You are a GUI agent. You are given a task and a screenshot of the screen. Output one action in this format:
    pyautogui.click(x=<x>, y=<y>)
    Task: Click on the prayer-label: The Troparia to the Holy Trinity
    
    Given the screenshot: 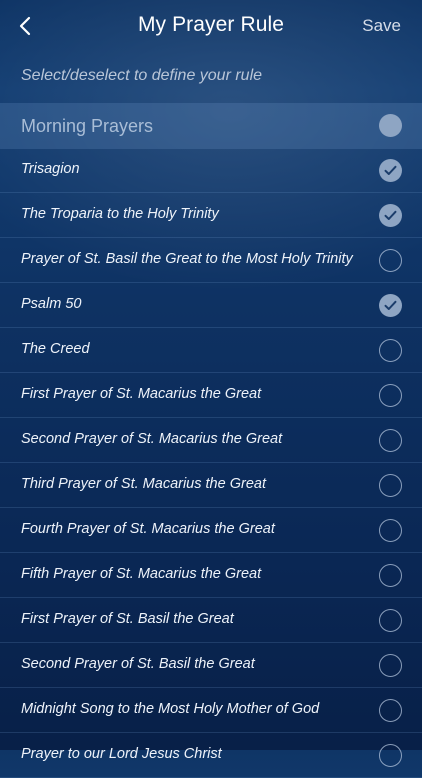 What is the action you would take?
    pyautogui.click(x=120, y=214)
    